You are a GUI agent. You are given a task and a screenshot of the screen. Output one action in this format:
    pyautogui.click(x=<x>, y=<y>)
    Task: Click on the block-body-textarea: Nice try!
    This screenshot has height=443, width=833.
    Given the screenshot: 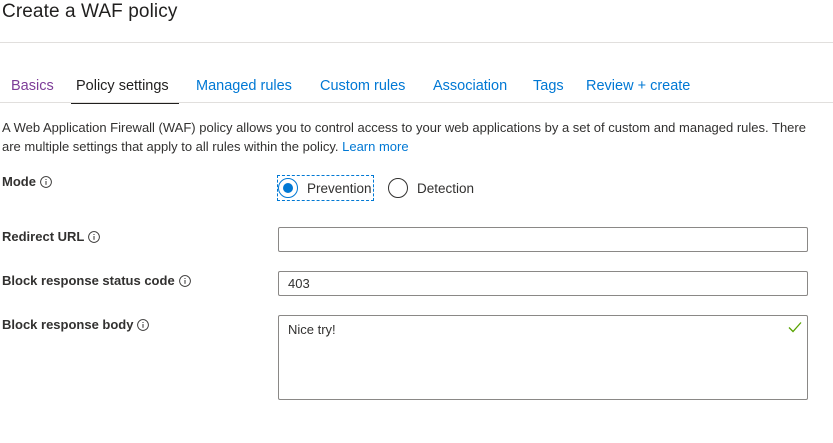 What is the action you would take?
    pyautogui.click(x=543, y=357)
    